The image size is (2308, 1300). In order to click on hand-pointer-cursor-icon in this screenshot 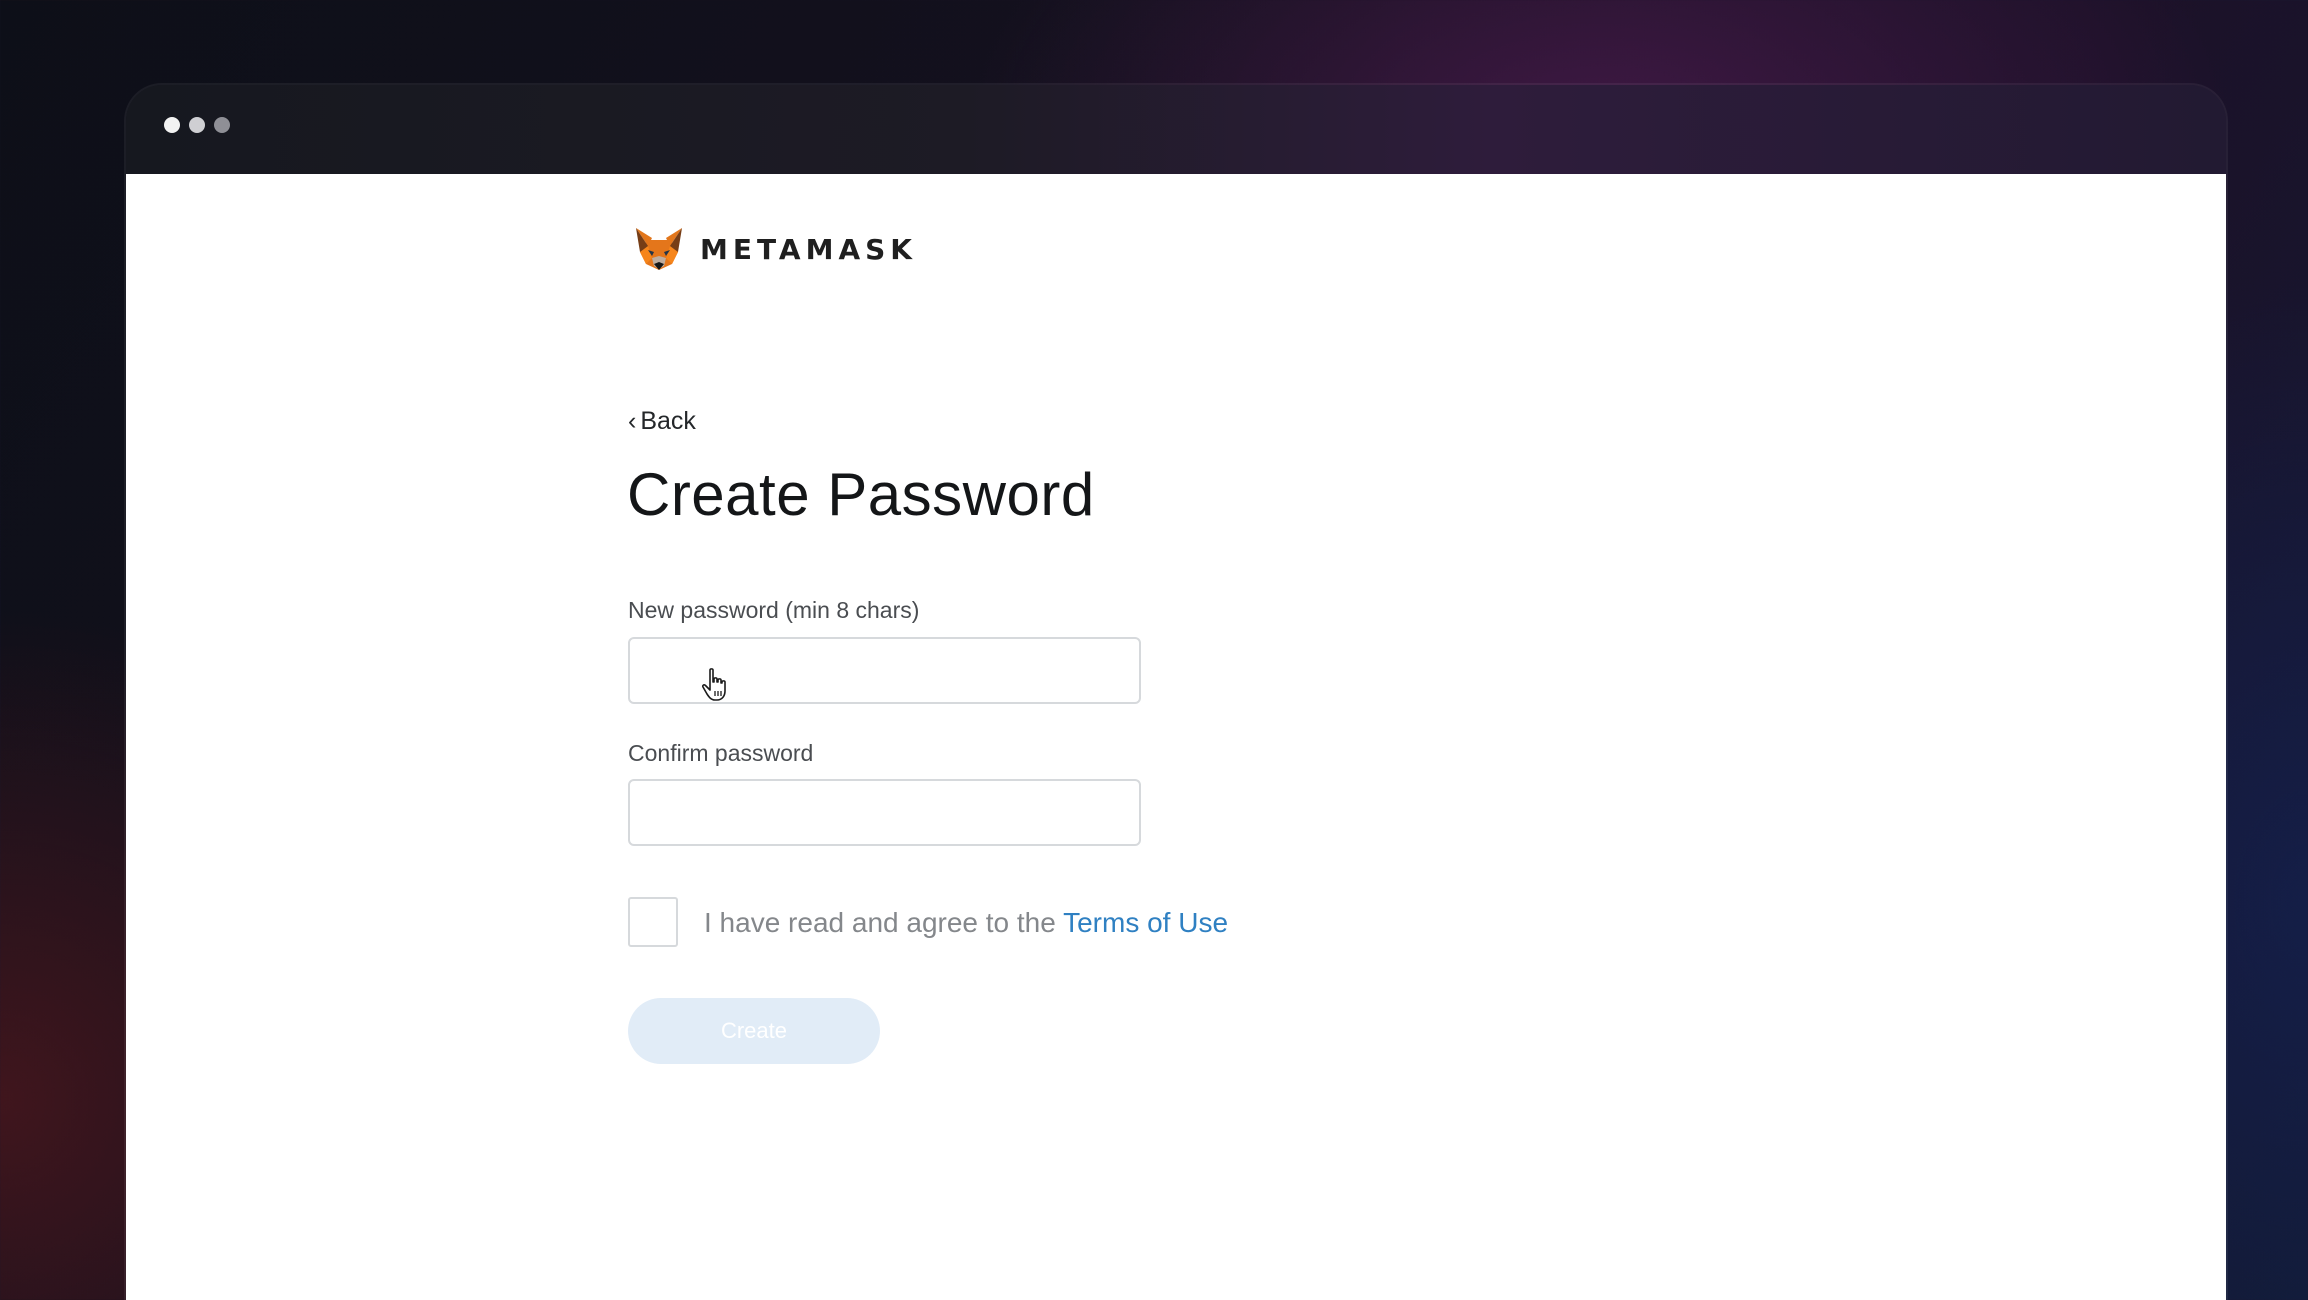, I will do `click(713, 684)`.